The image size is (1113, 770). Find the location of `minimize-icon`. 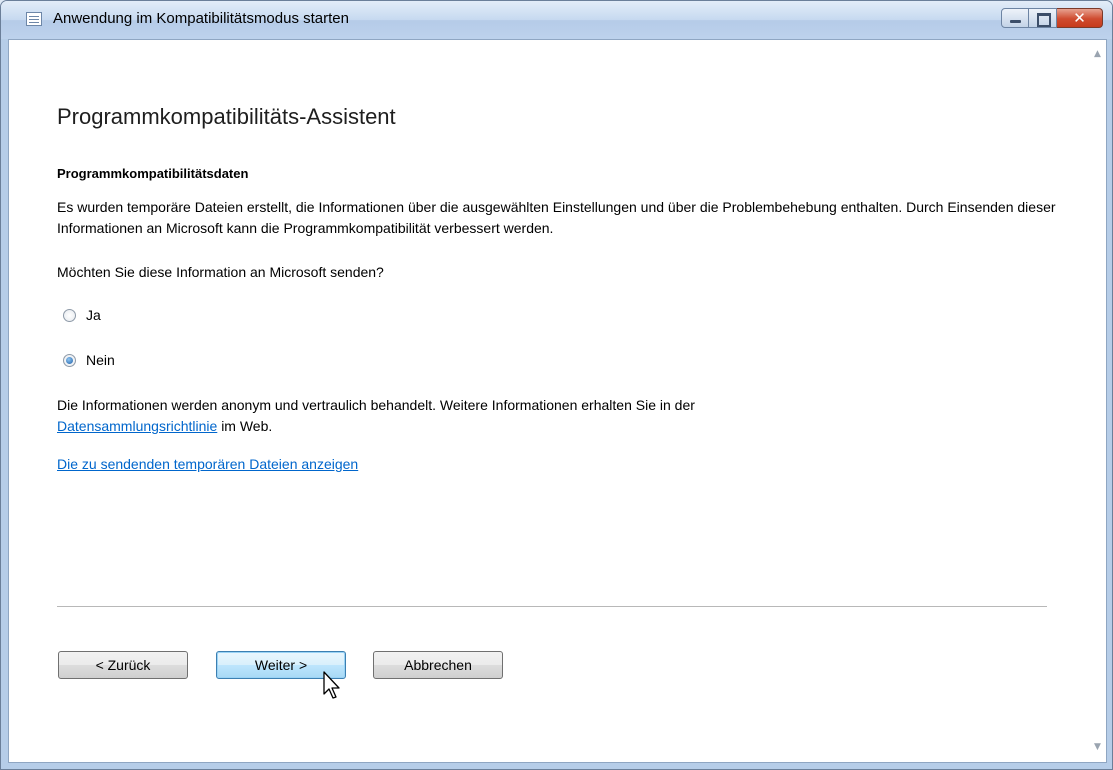

minimize-icon is located at coordinates (1015, 21).